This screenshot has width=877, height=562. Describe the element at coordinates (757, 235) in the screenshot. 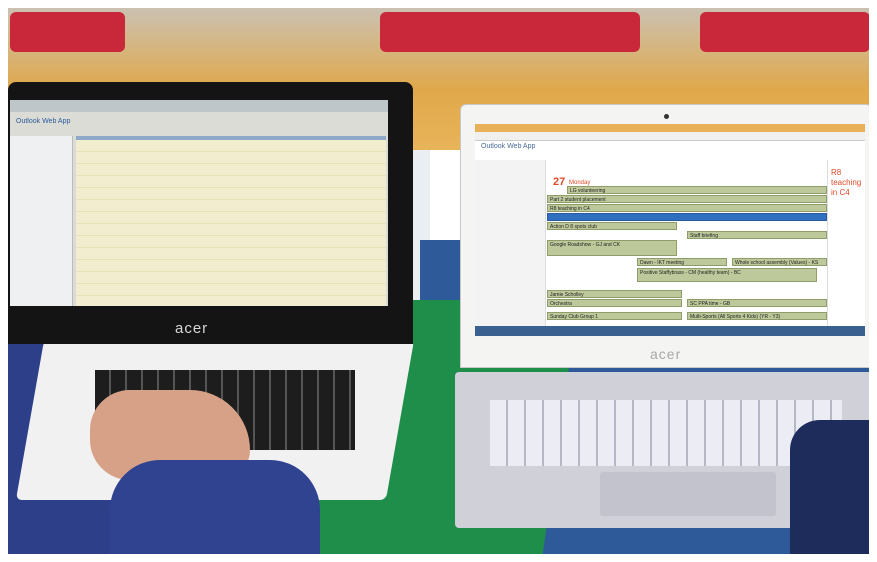

I see `calendar-event: Staff briefing` at that location.